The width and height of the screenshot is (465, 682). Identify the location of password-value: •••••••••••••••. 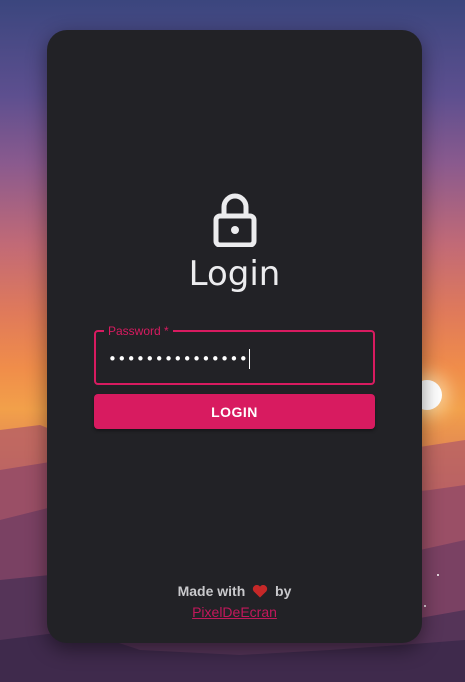
(178, 359).